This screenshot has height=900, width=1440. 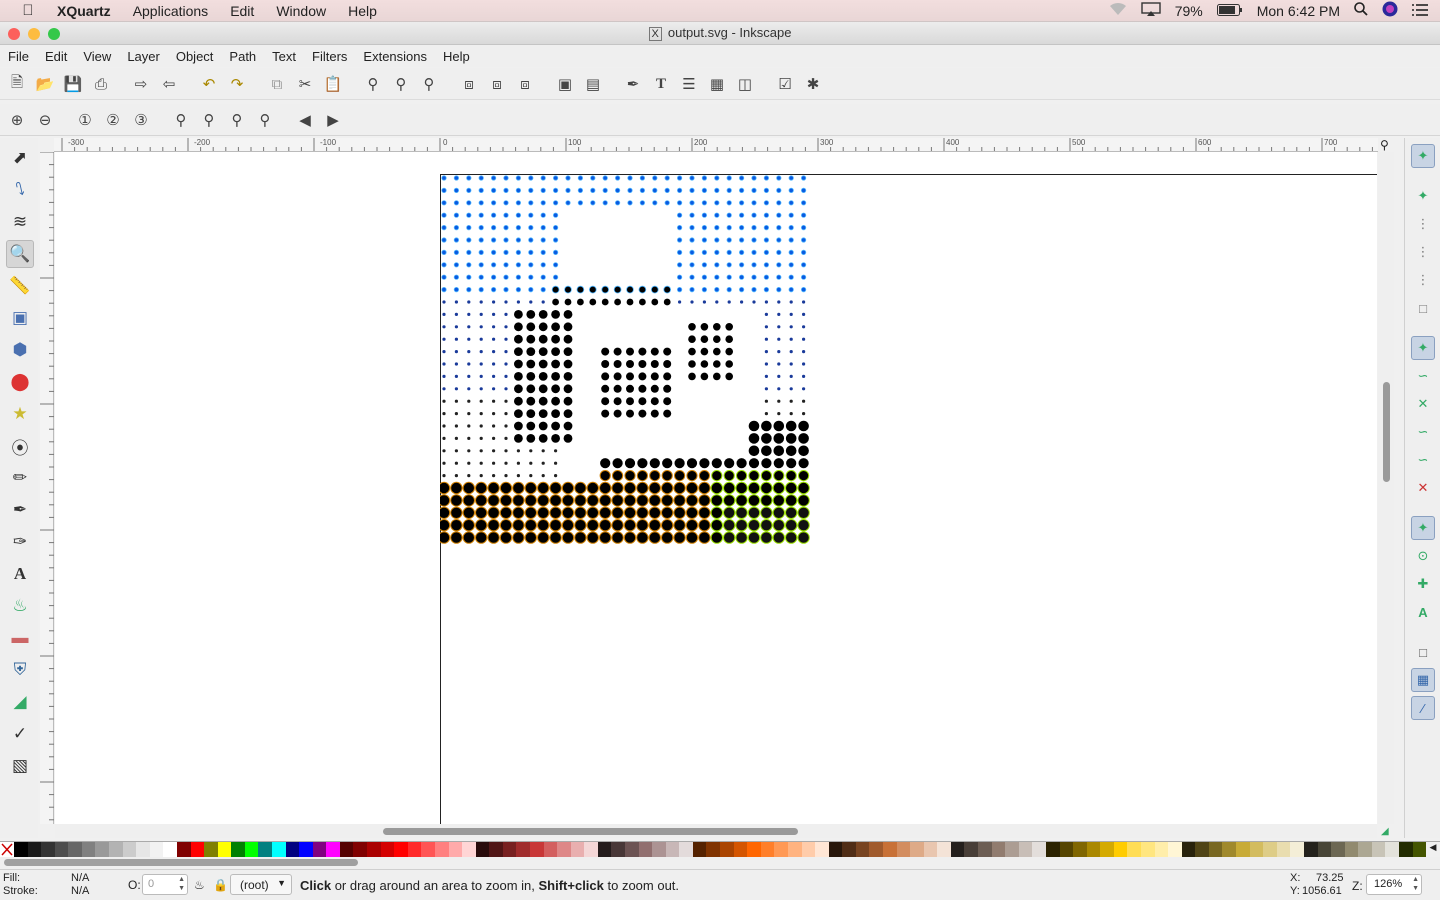 I want to click on layer-dropdown: (root) ▼, so click(x=261, y=884).